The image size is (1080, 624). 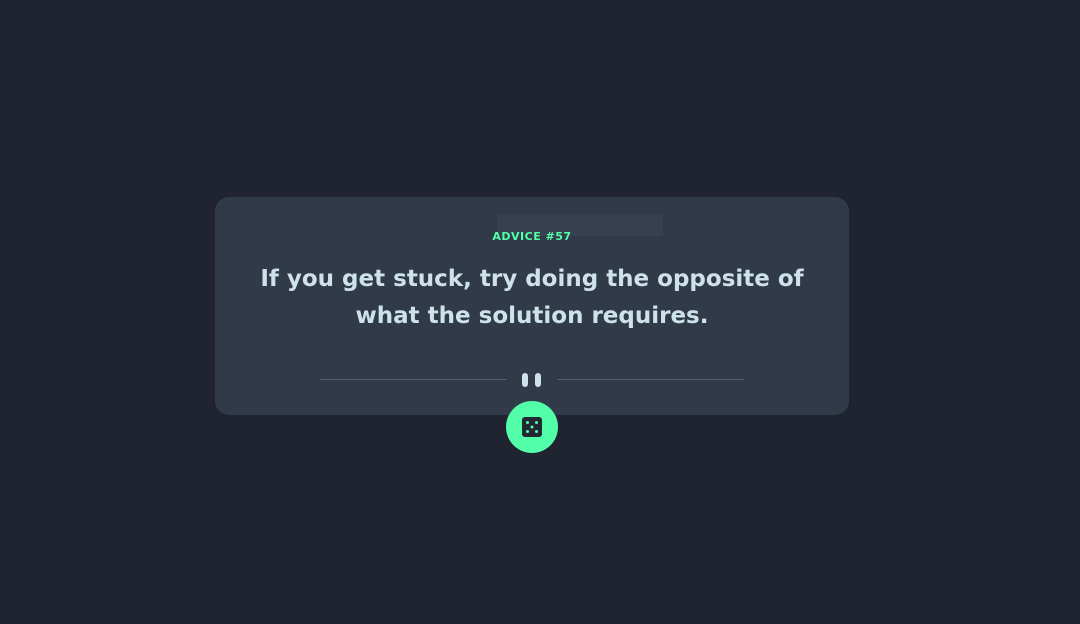 I want to click on new-advice-button, so click(x=532, y=427).